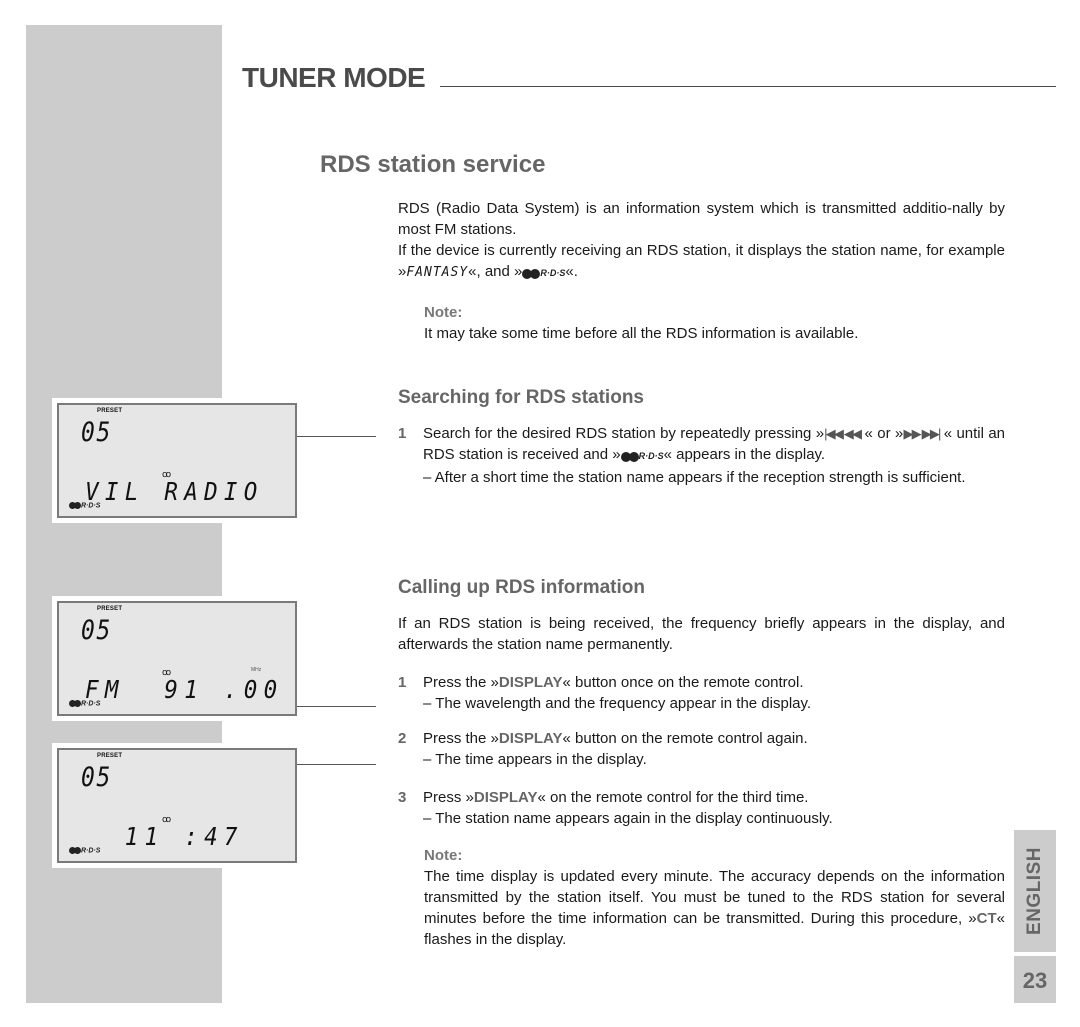 The height and width of the screenshot is (1027, 1080). Describe the element at coordinates (843, 433) in the screenshot. I see `skip-back-icon: |◀◀ ◀◀` at that location.